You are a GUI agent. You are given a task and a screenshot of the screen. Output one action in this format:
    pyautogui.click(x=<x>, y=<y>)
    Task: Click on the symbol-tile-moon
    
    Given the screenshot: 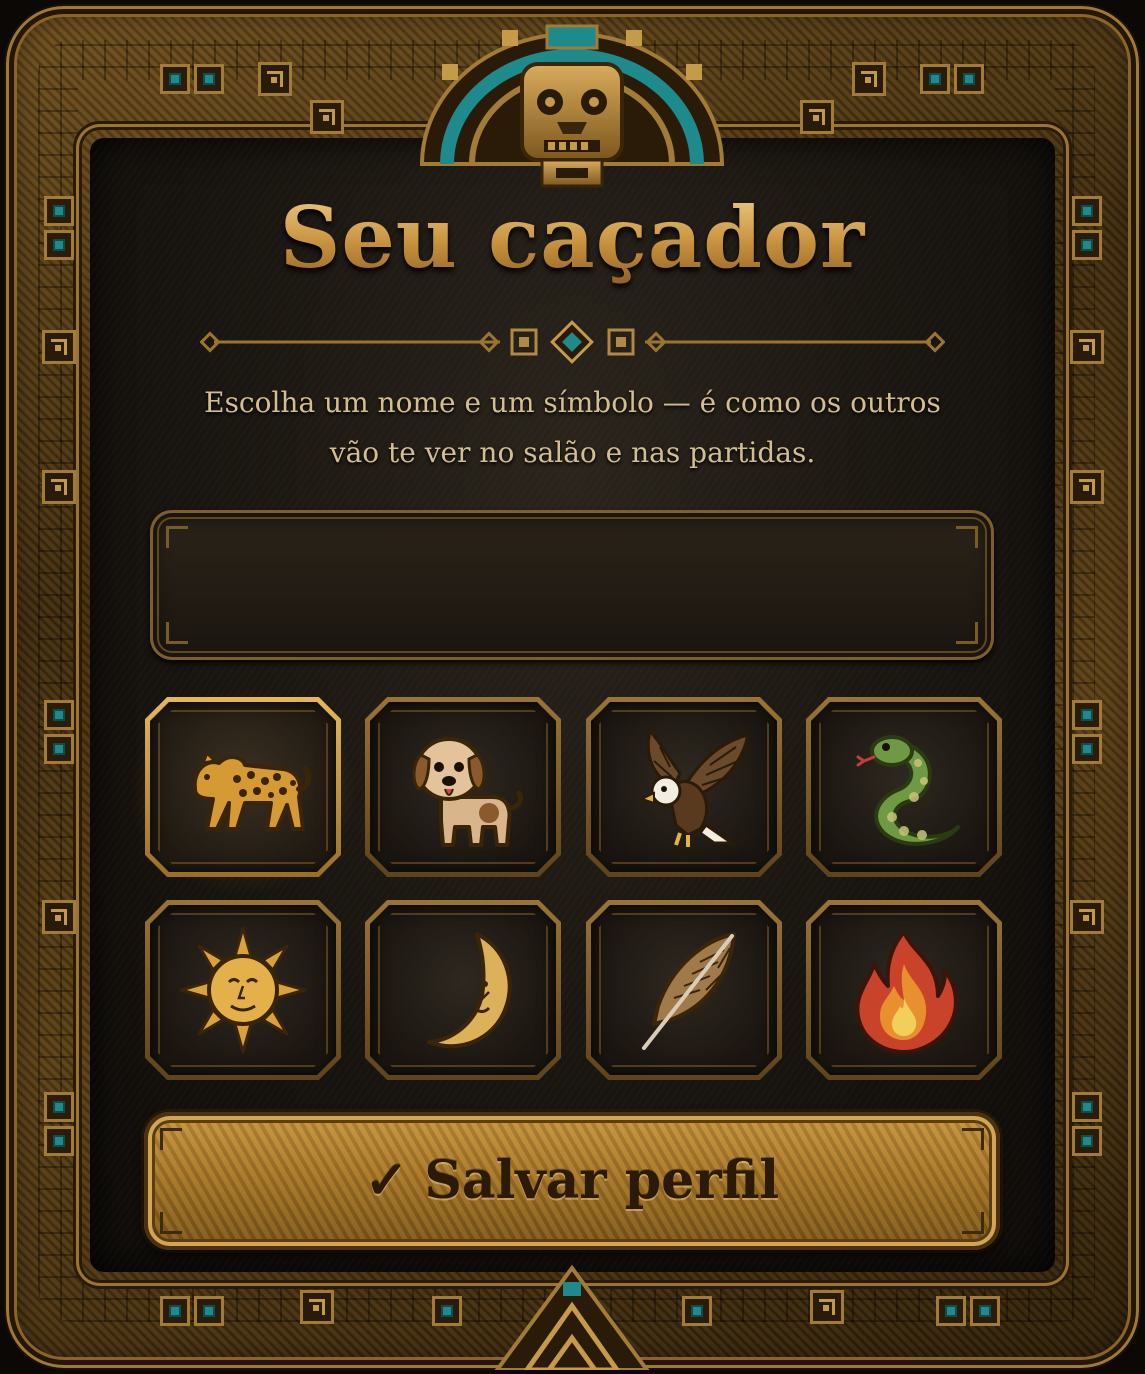 What is the action you would take?
    pyautogui.click(x=463, y=990)
    